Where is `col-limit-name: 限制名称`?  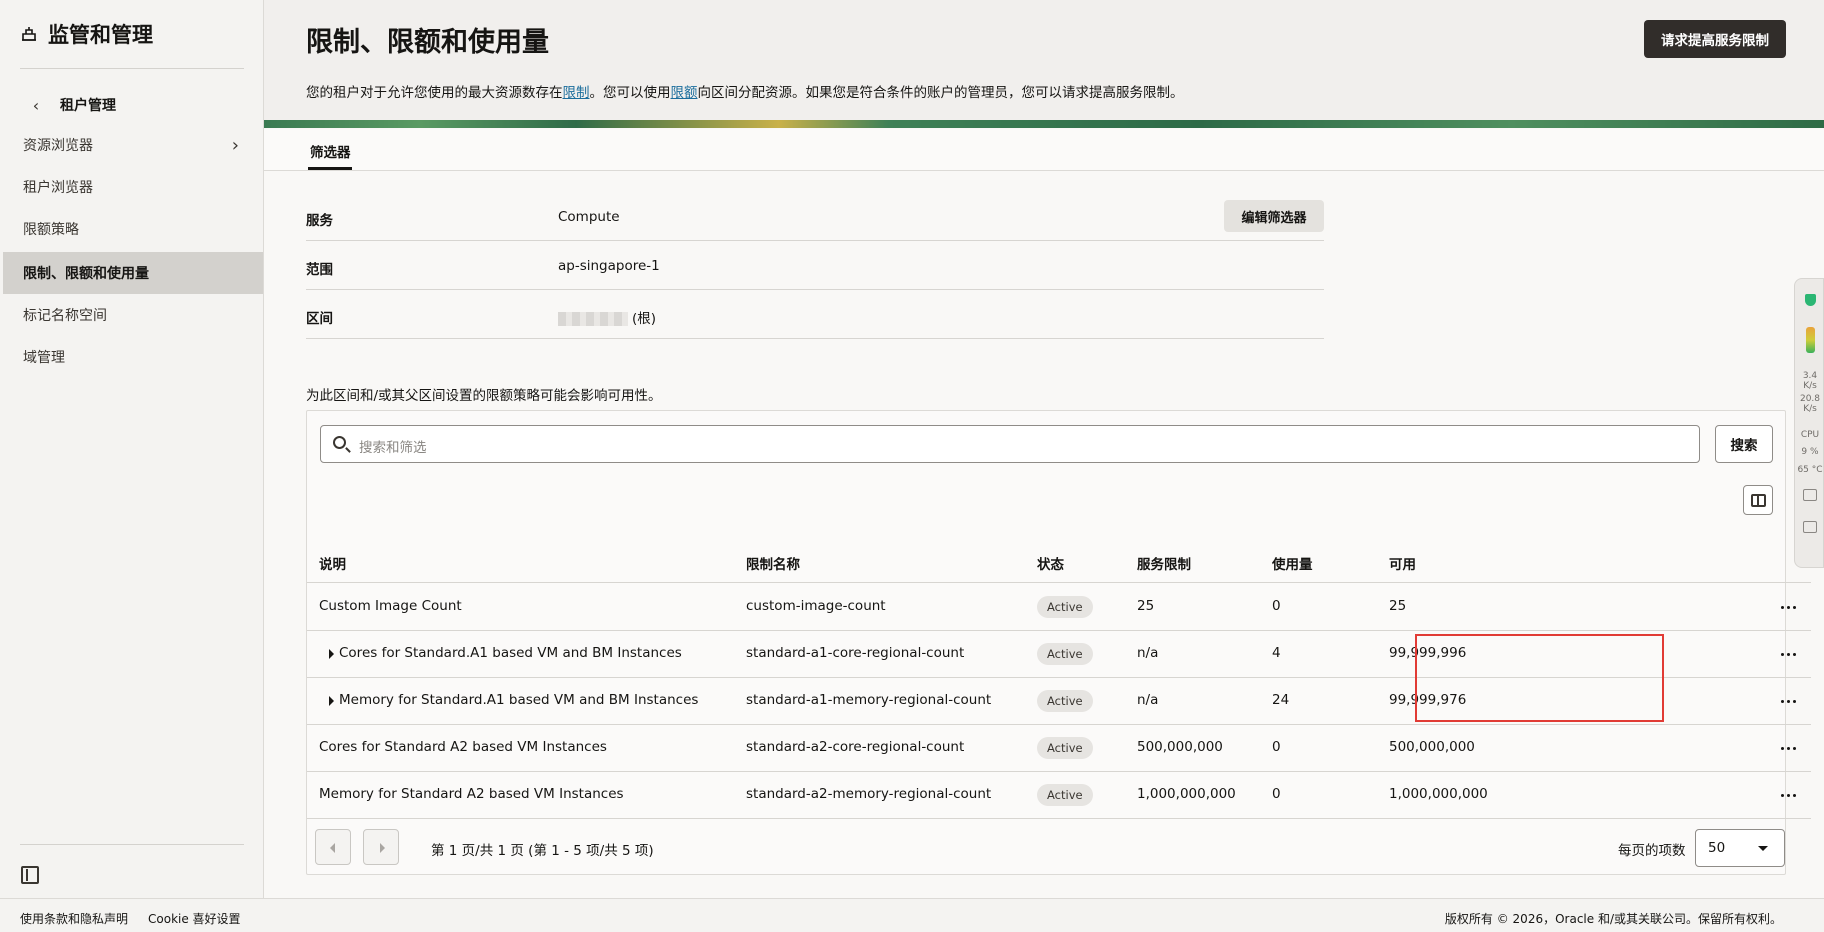 col-limit-name: 限制名称 is located at coordinates (773, 563).